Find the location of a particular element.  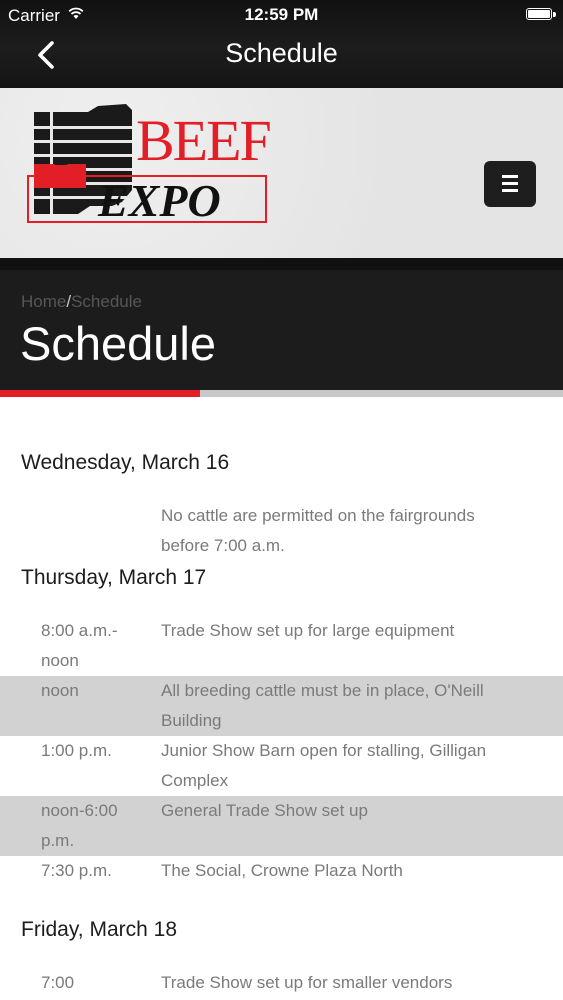

day-heading-friday: Friday, March 18 is located at coordinates (99, 929).